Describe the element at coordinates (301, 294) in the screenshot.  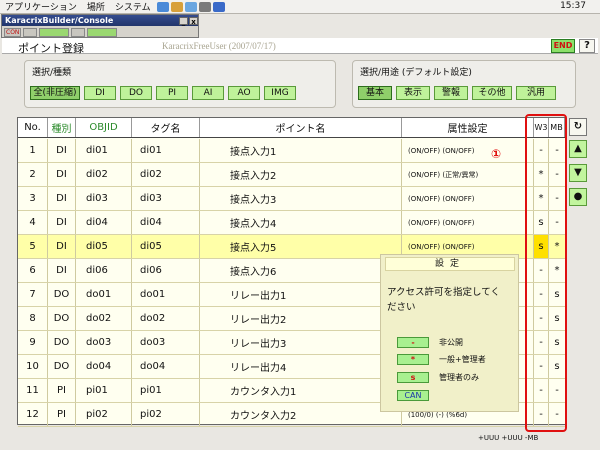
I see `cell-point: リレー出力1` at that location.